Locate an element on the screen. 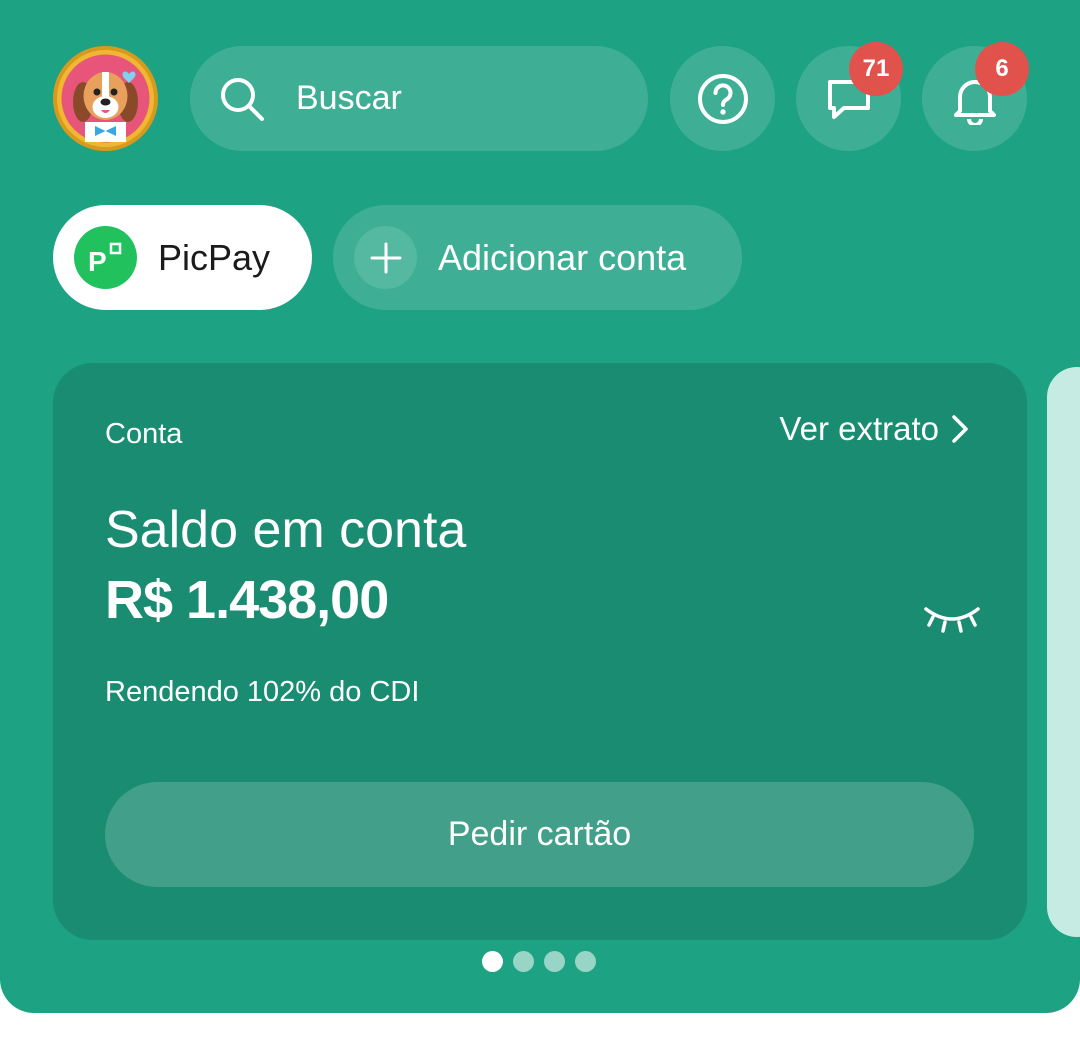  account-chip-label: PicPay is located at coordinates (214, 257).